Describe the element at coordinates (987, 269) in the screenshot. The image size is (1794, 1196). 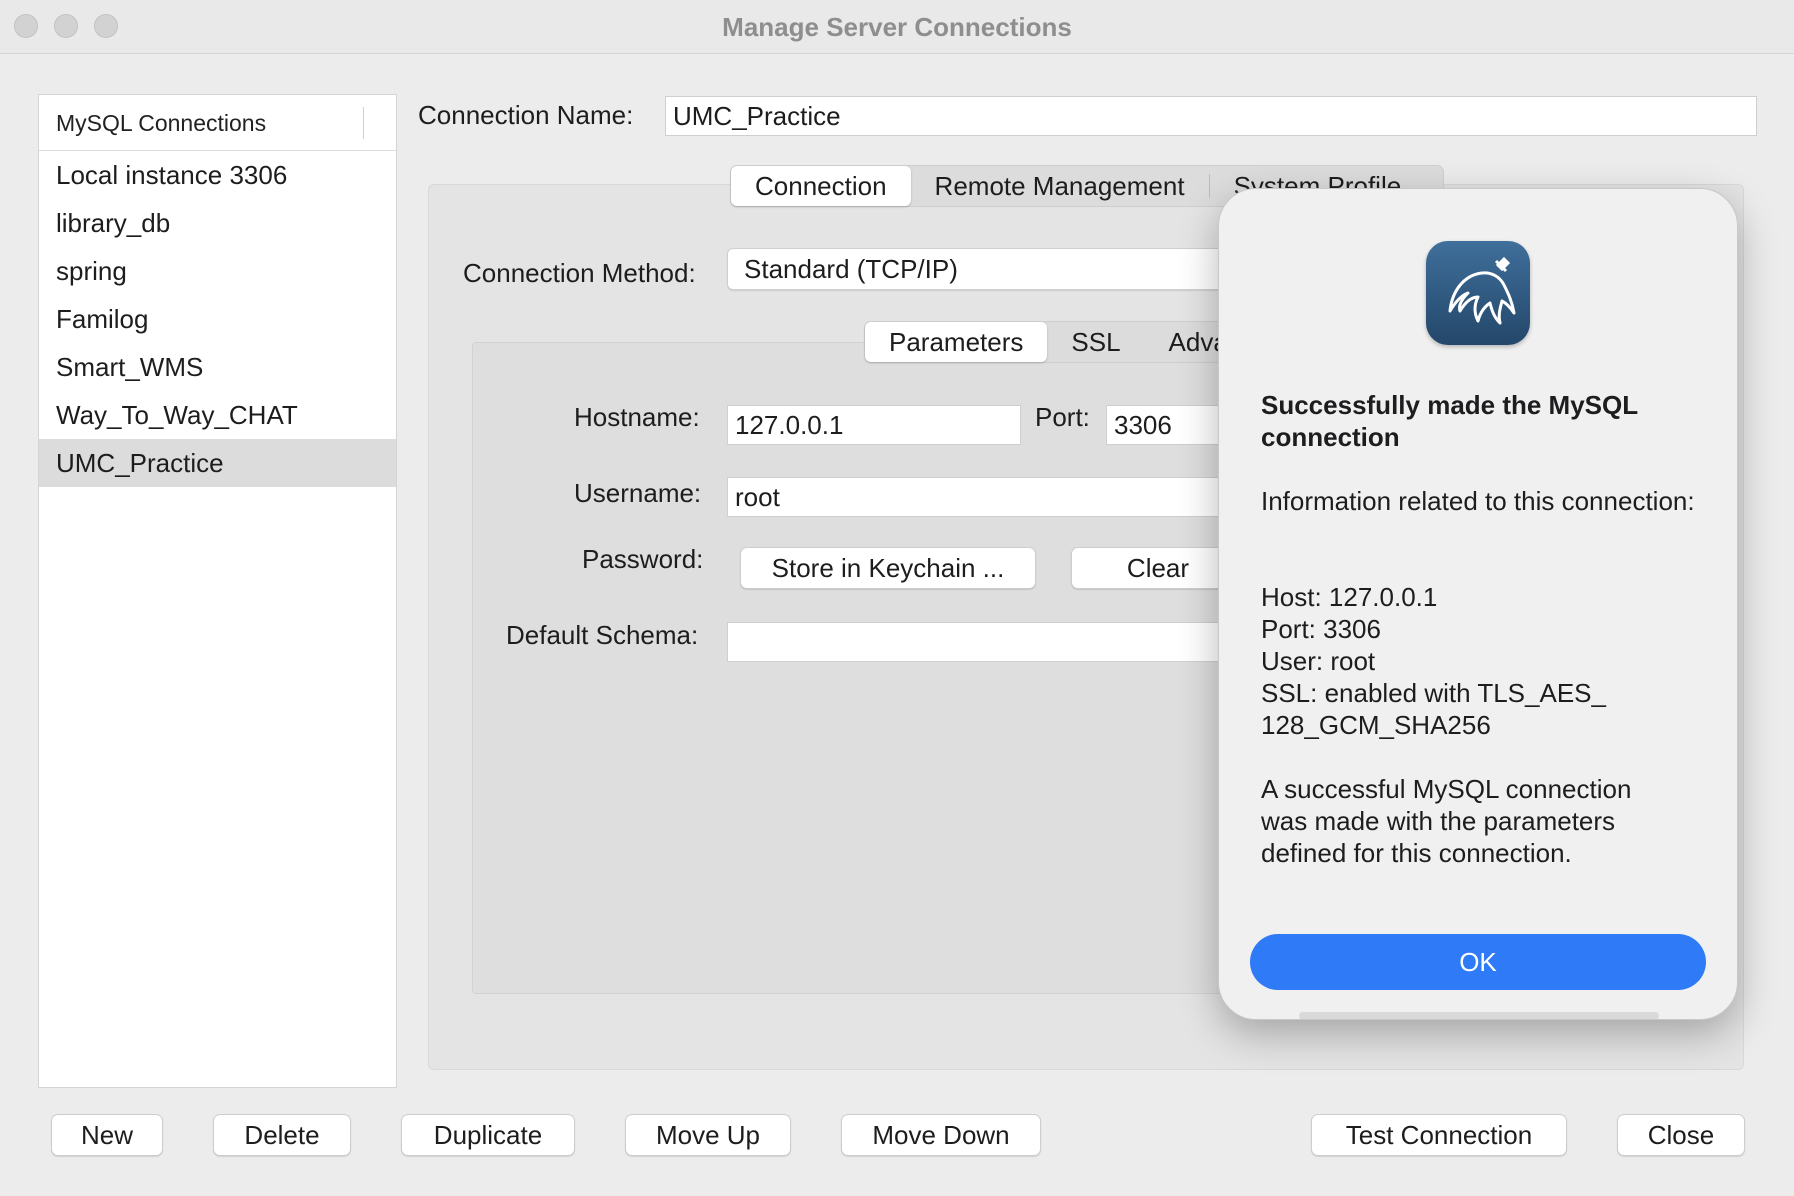
I see `connection-method-select: Standard (TCP/IP)` at that location.